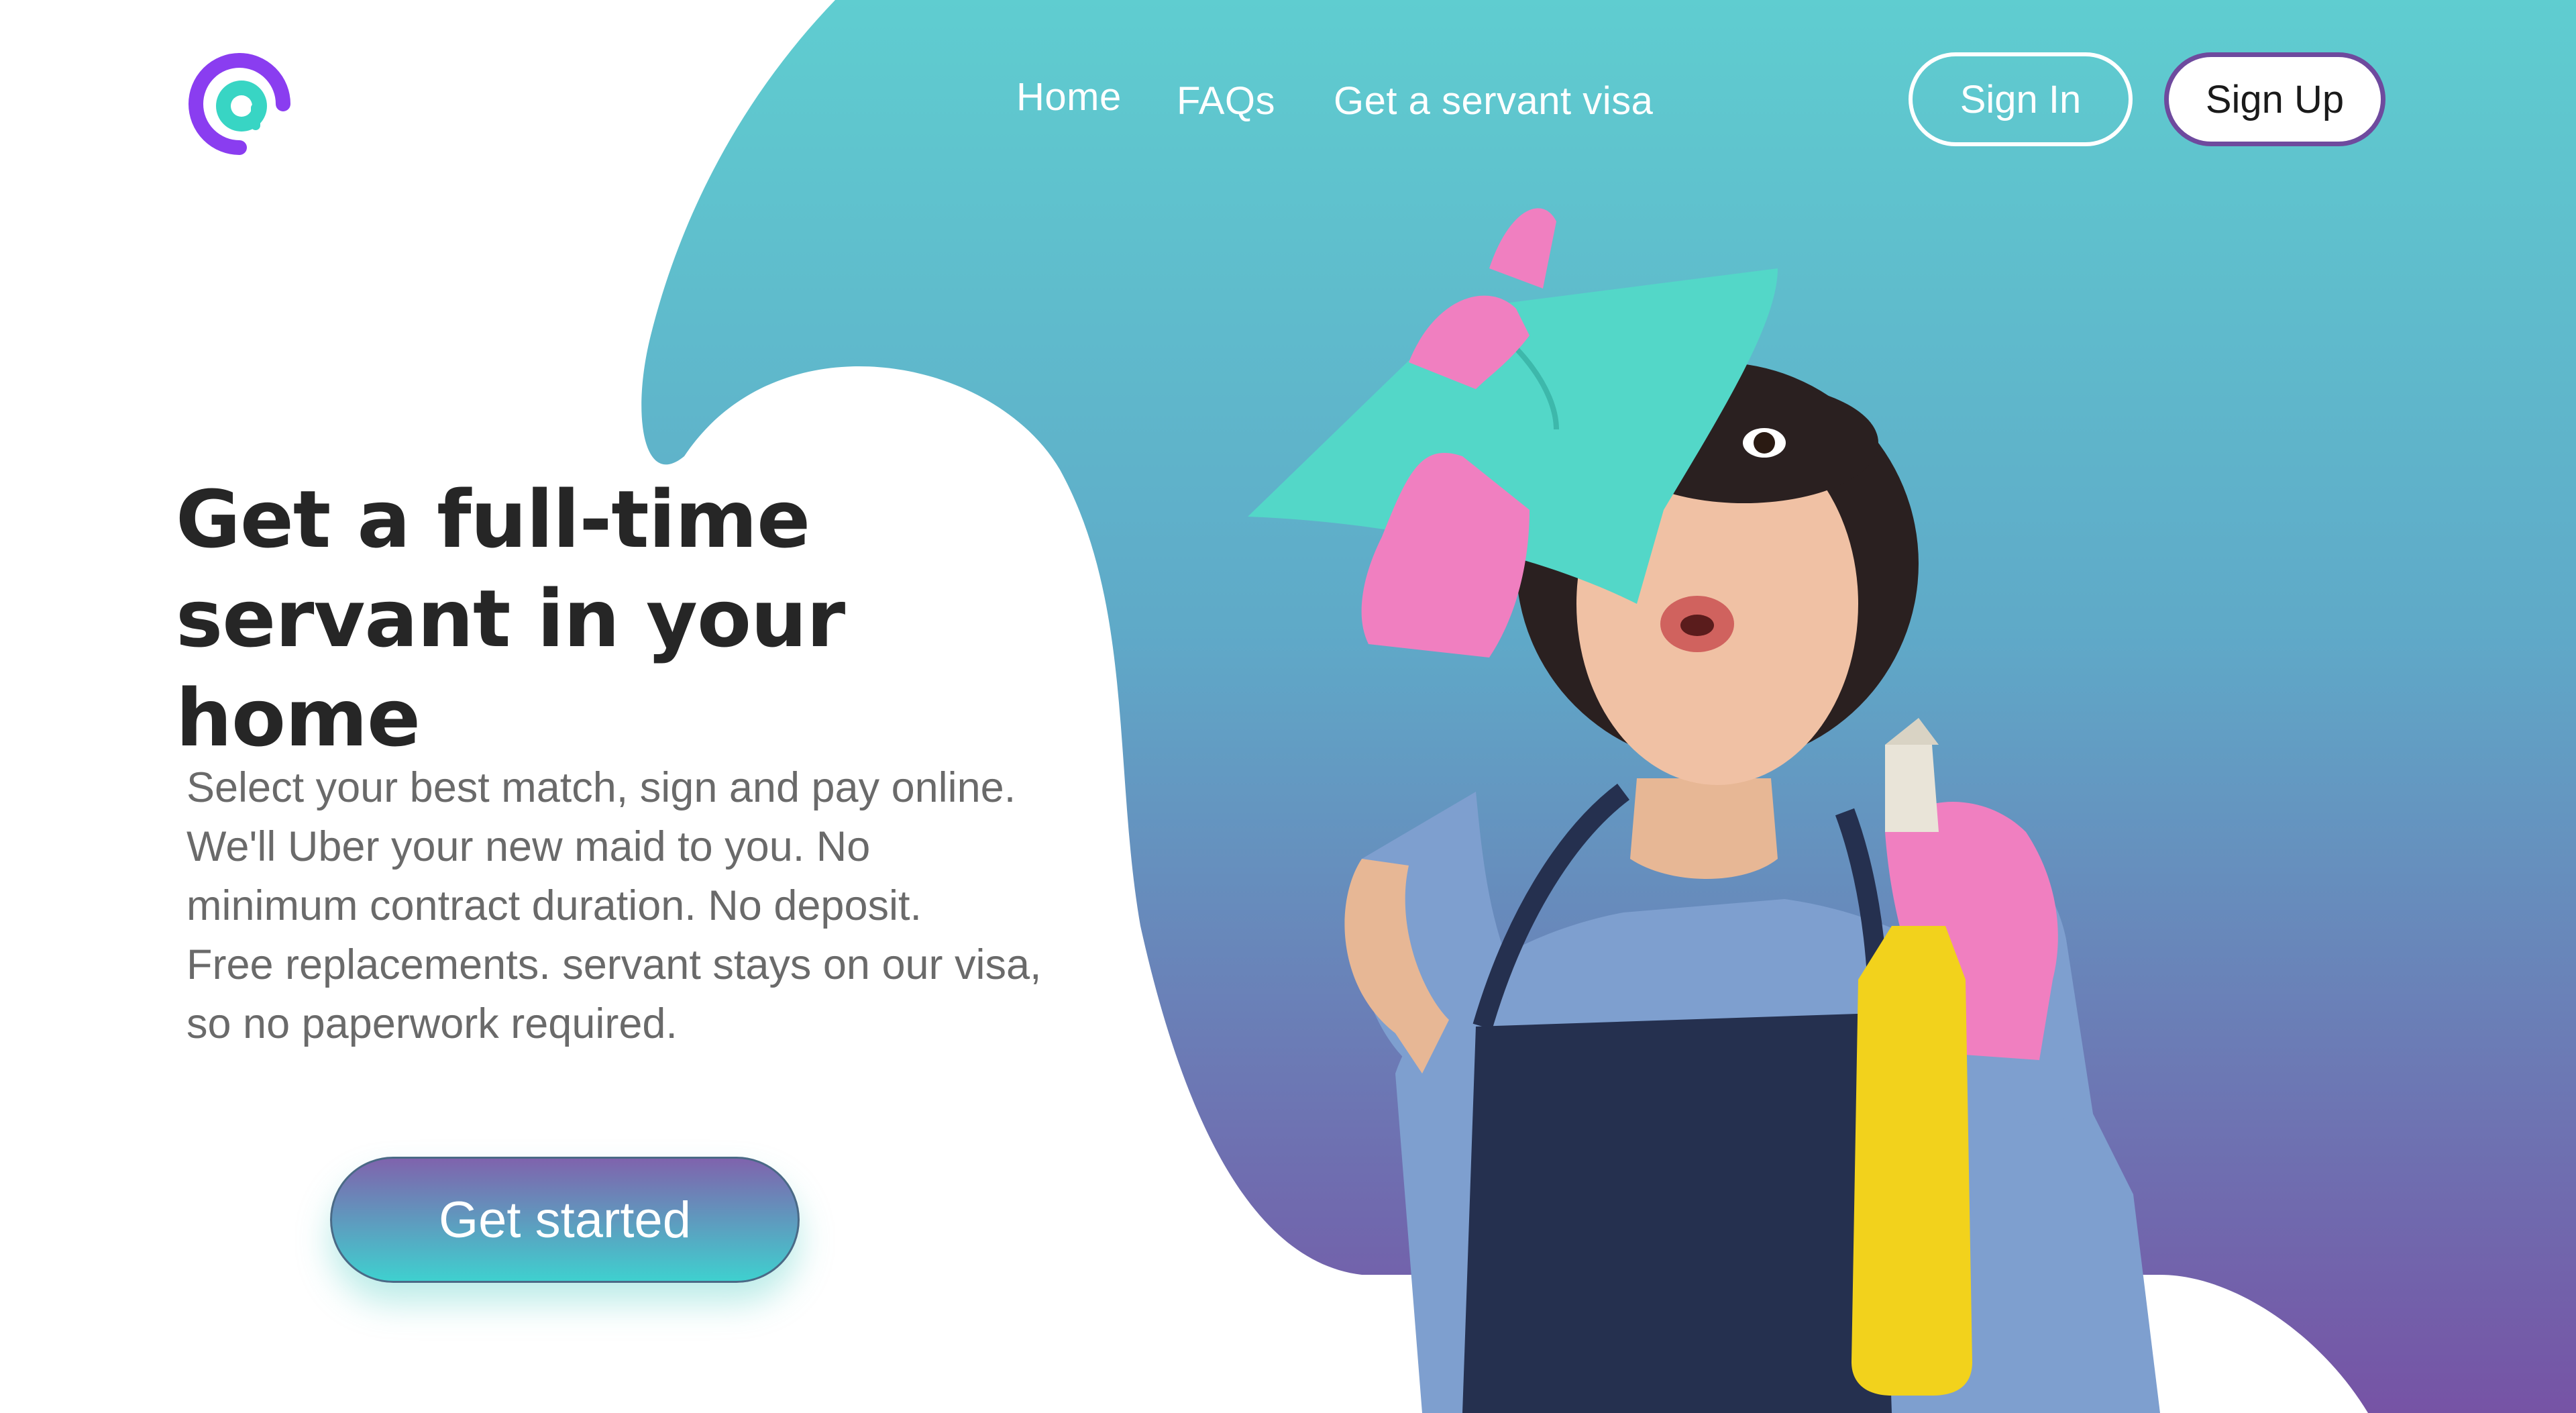 This screenshot has width=2576, height=1413. I want to click on get-started-button: Get started, so click(565, 1220).